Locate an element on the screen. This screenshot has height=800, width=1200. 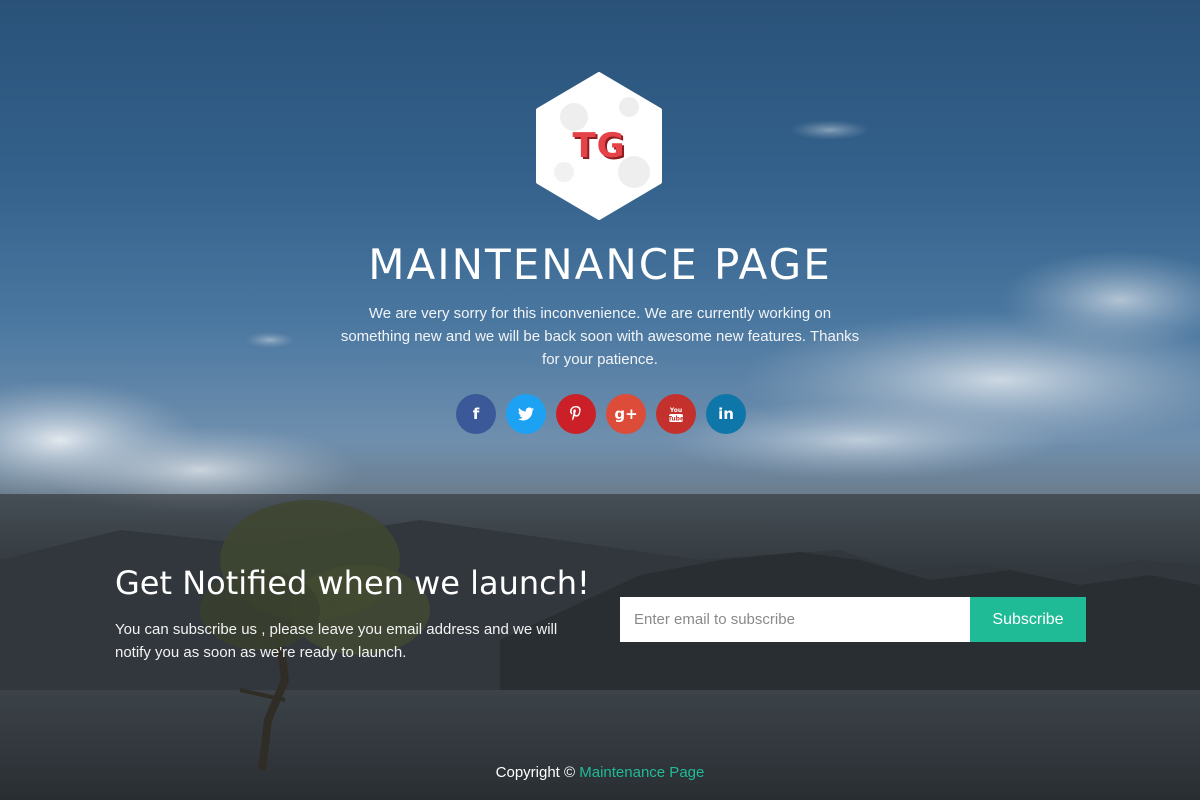
twitter-bird-icon is located at coordinates (526, 414).